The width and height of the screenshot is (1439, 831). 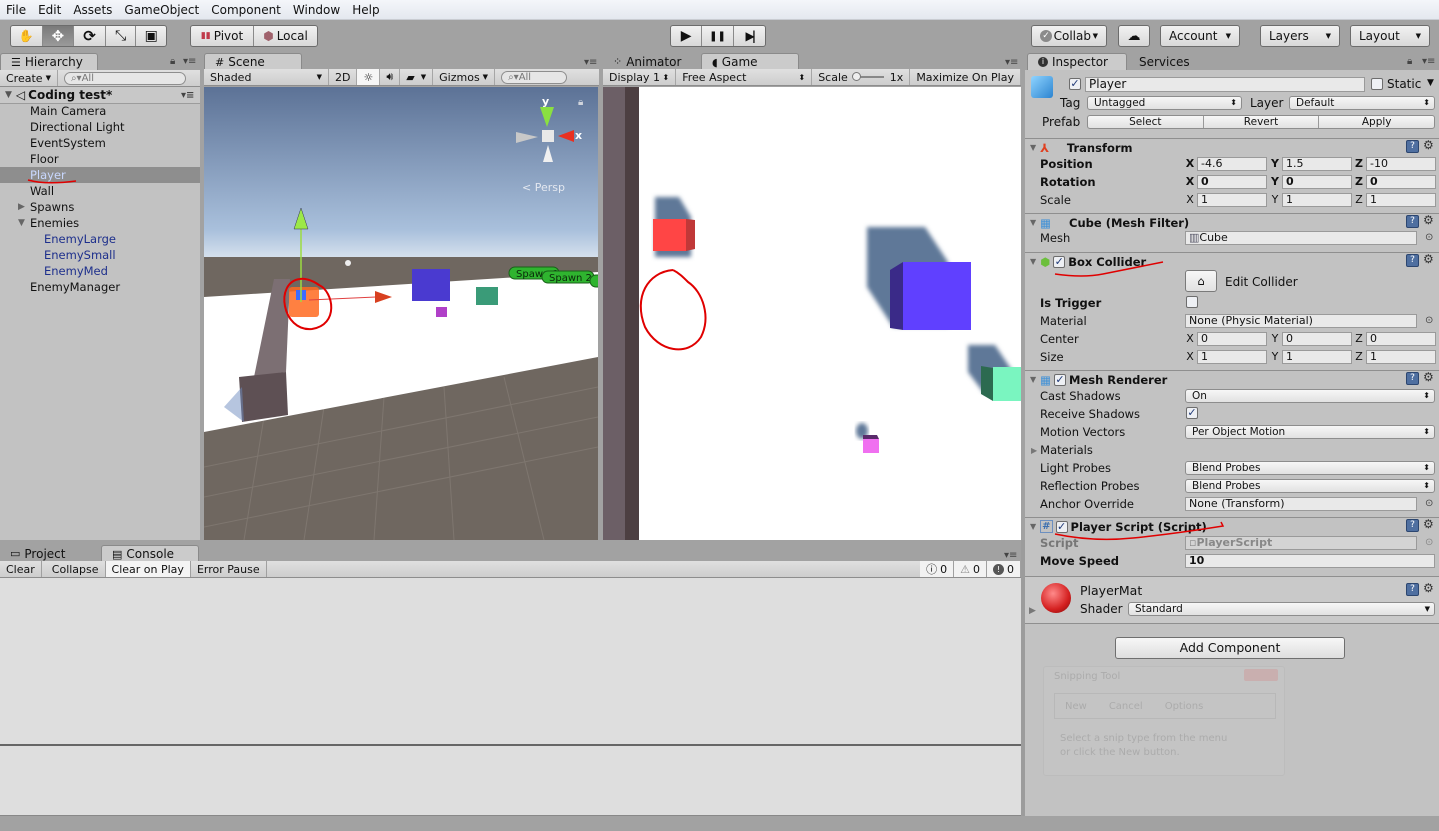 I want to click on play-button: ▶, so click(x=687, y=36).